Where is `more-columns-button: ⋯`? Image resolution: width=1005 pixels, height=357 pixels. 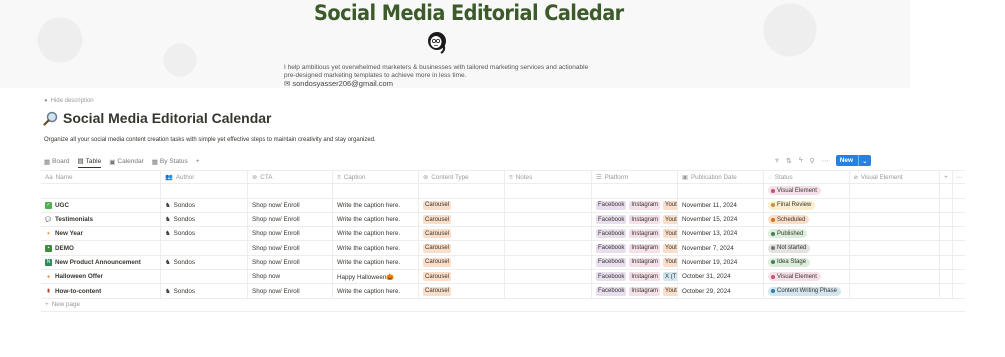
more-columns-button: ⋯ is located at coordinates (959, 177).